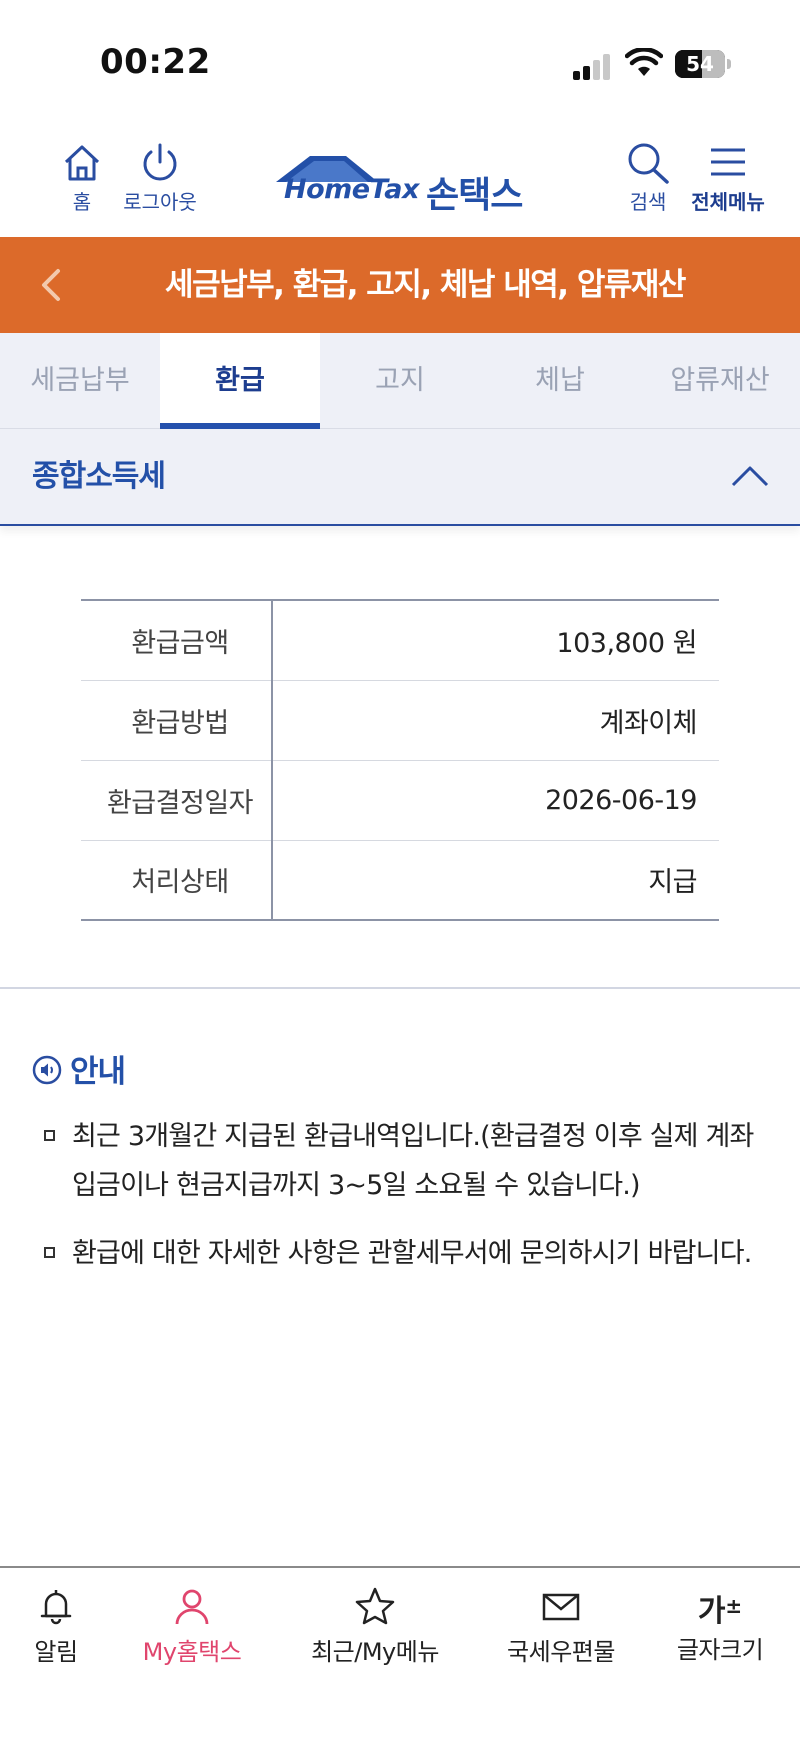 The image size is (800, 1740). Describe the element at coordinates (425, 285) in the screenshot. I see `page-title: 세금납부, 환급, 고지, 체납 내역, 압류재산` at that location.